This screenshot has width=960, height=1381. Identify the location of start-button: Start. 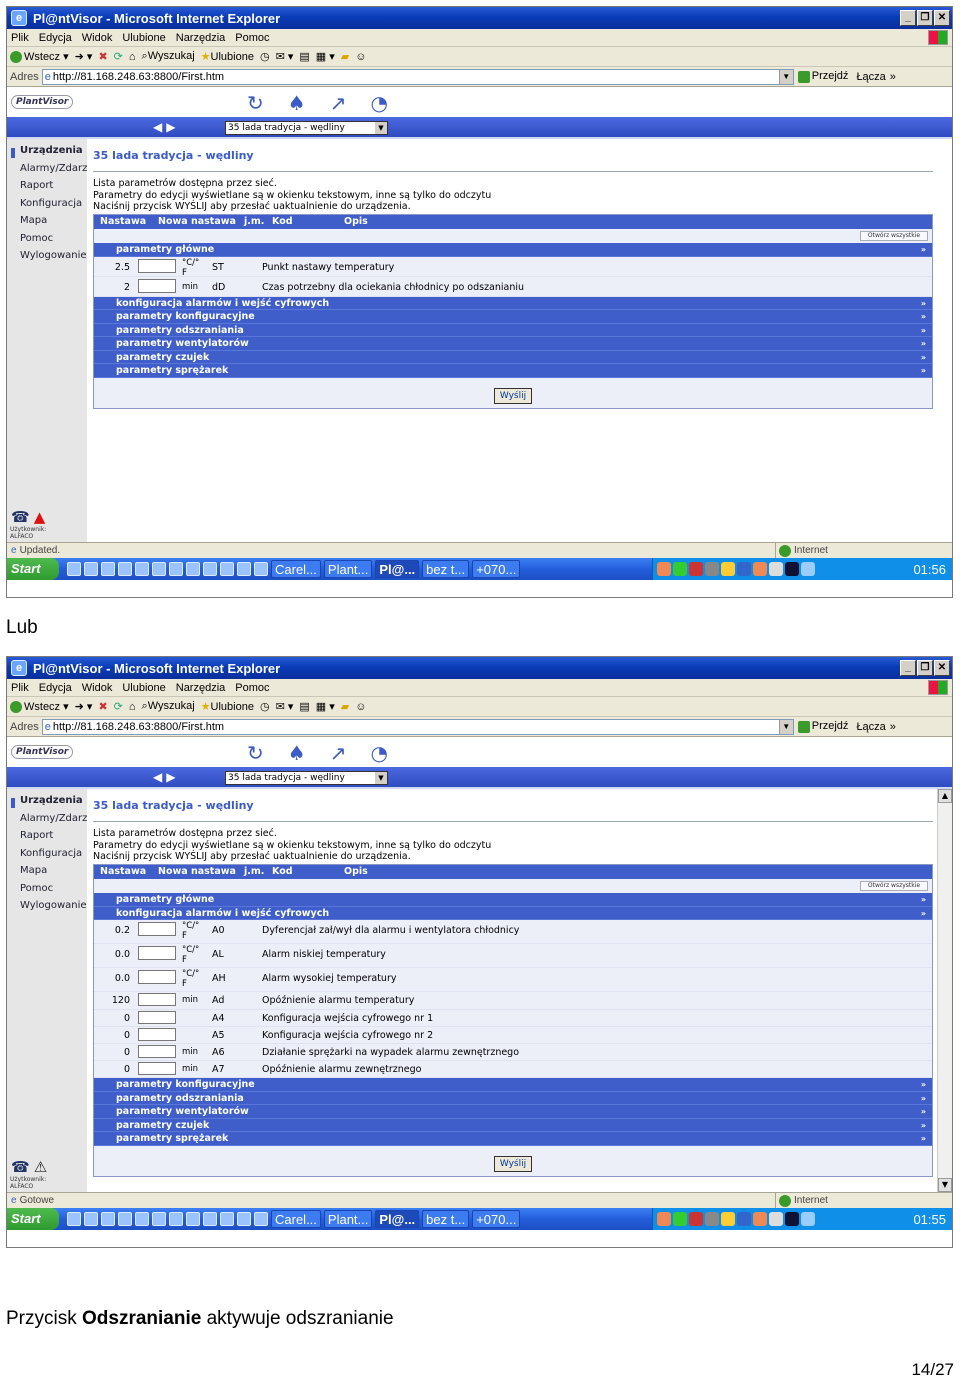
(33, 569).